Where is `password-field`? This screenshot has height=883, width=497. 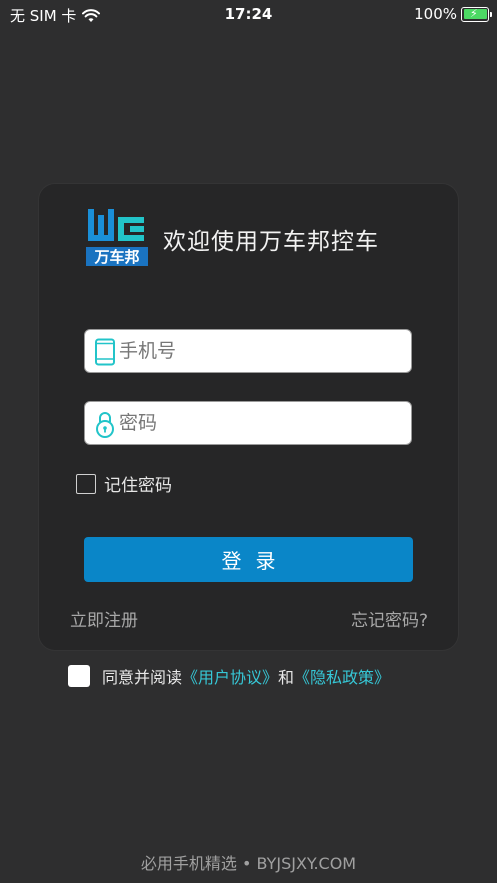 password-field is located at coordinates (248, 423).